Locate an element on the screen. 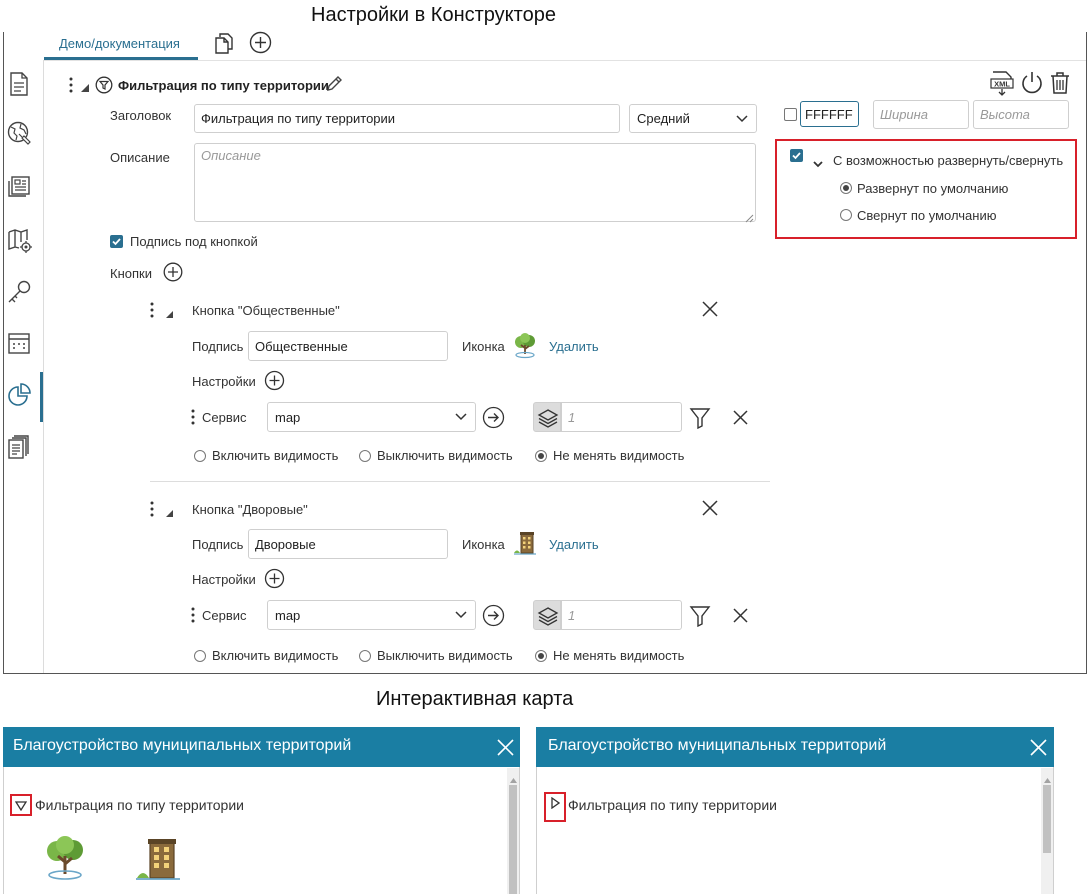 The height and width of the screenshot is (894, 1090). button-1-layer-input is located at coordinates (621, 417).